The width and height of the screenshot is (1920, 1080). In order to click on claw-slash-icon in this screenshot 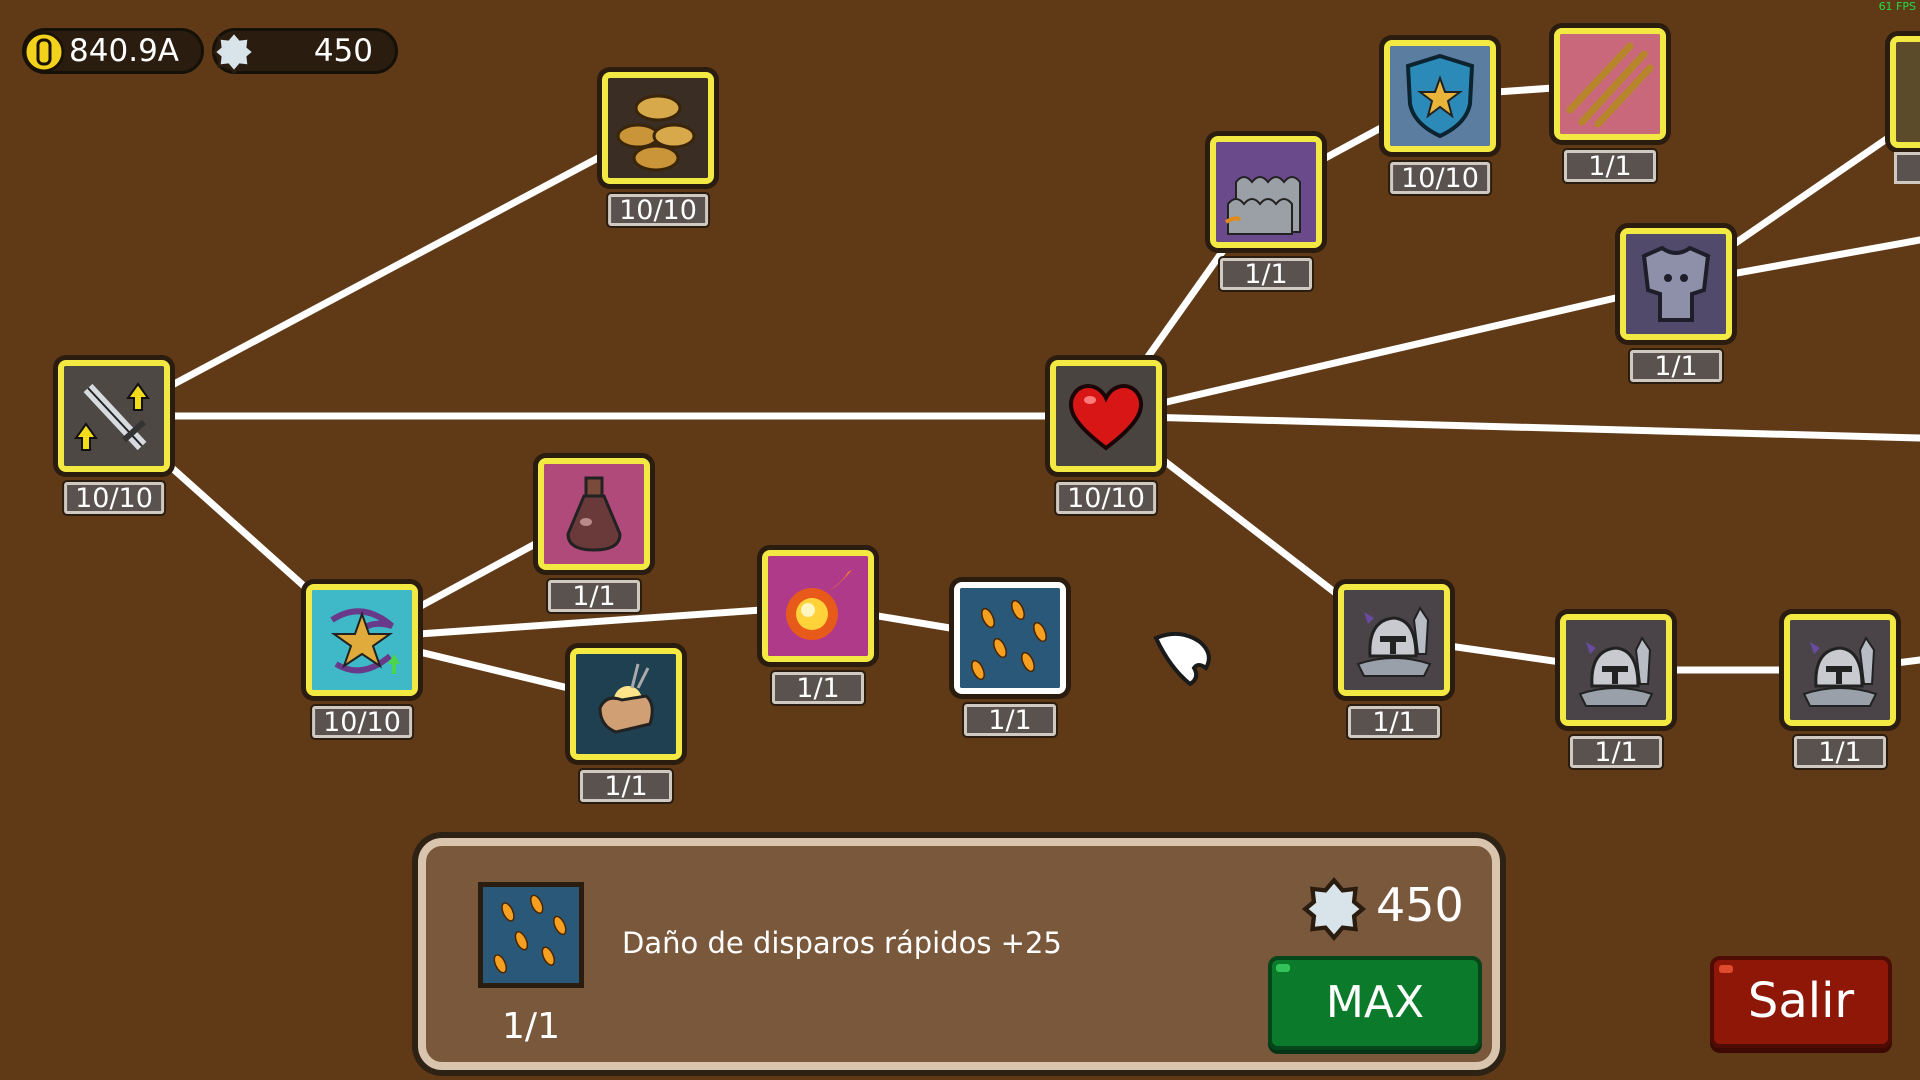, I will do `click(1610, 84)`.